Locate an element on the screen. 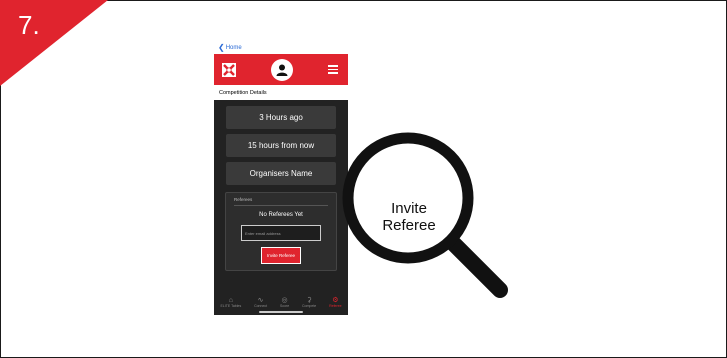 The image size is (727, 358). no-referees-text: No Referees Yet is located at coordinates (281, 215).